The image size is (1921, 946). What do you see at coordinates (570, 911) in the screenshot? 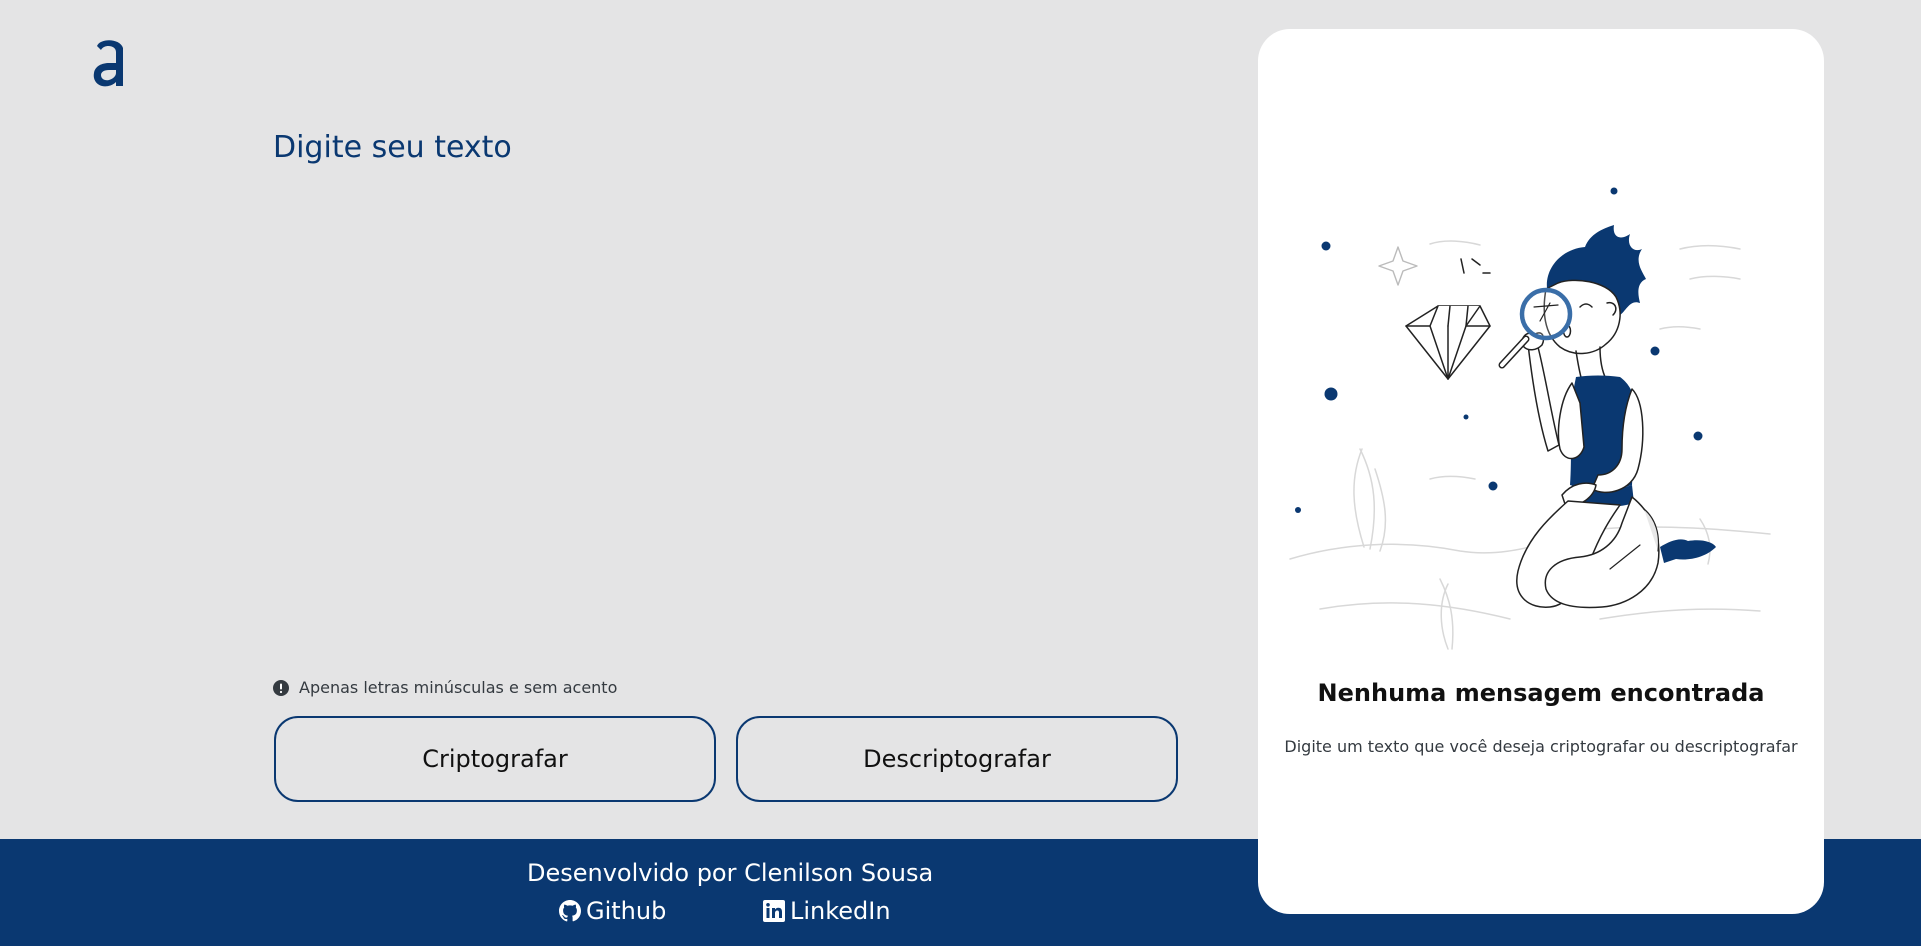
I see `github-icon` at bounding box center [570, 911].